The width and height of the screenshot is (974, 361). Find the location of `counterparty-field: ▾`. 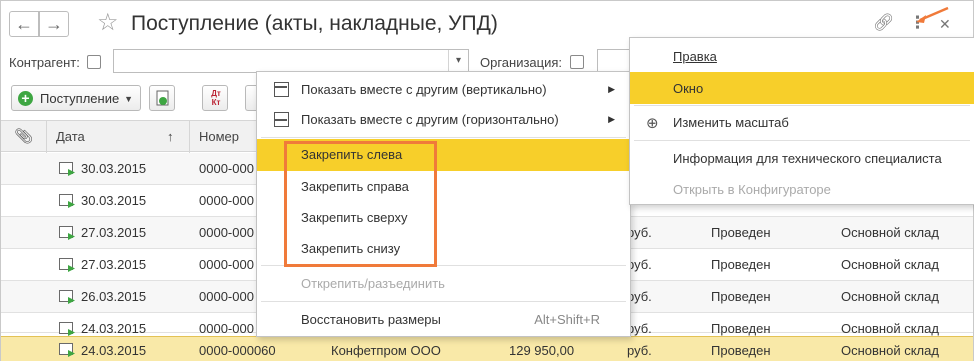

counterparty-field: ▾ is located at coordinates (291, 61).